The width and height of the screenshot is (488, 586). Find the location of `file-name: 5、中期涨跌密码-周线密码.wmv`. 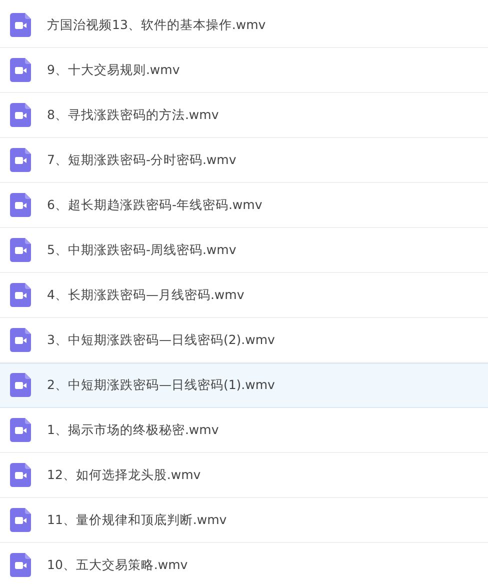

file-name: 5、中期涨跌密码-周线密码.wmv is located at coordinates (141, 250).